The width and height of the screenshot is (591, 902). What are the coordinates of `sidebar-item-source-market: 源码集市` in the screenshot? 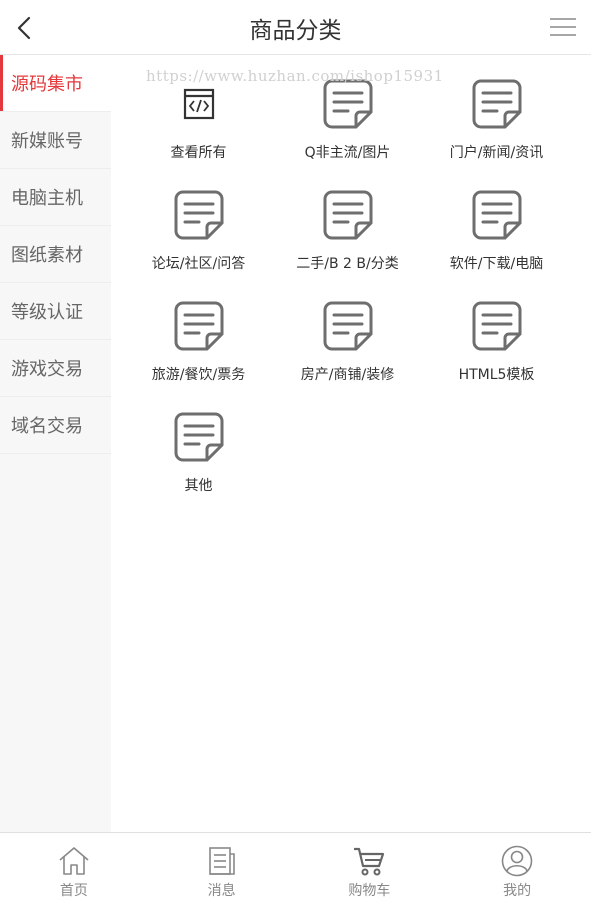 It's located at (55, 83).